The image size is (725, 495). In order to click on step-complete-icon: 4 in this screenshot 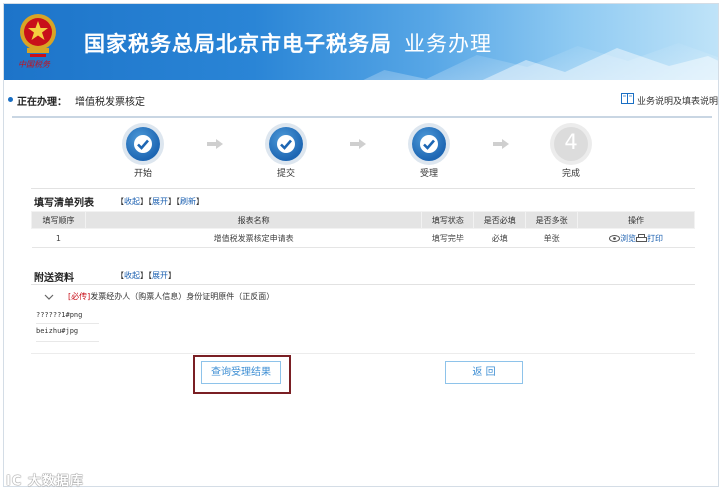, I will do `click(571, 144)`.